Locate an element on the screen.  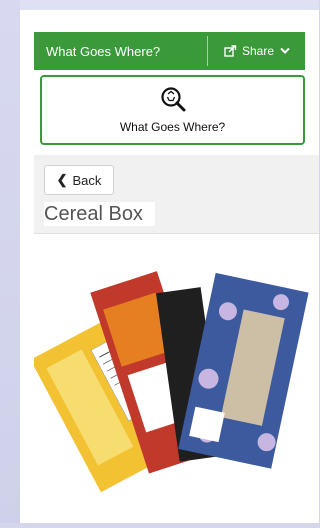
card-label: What Goes Where? is located at coordinates (172, 127).